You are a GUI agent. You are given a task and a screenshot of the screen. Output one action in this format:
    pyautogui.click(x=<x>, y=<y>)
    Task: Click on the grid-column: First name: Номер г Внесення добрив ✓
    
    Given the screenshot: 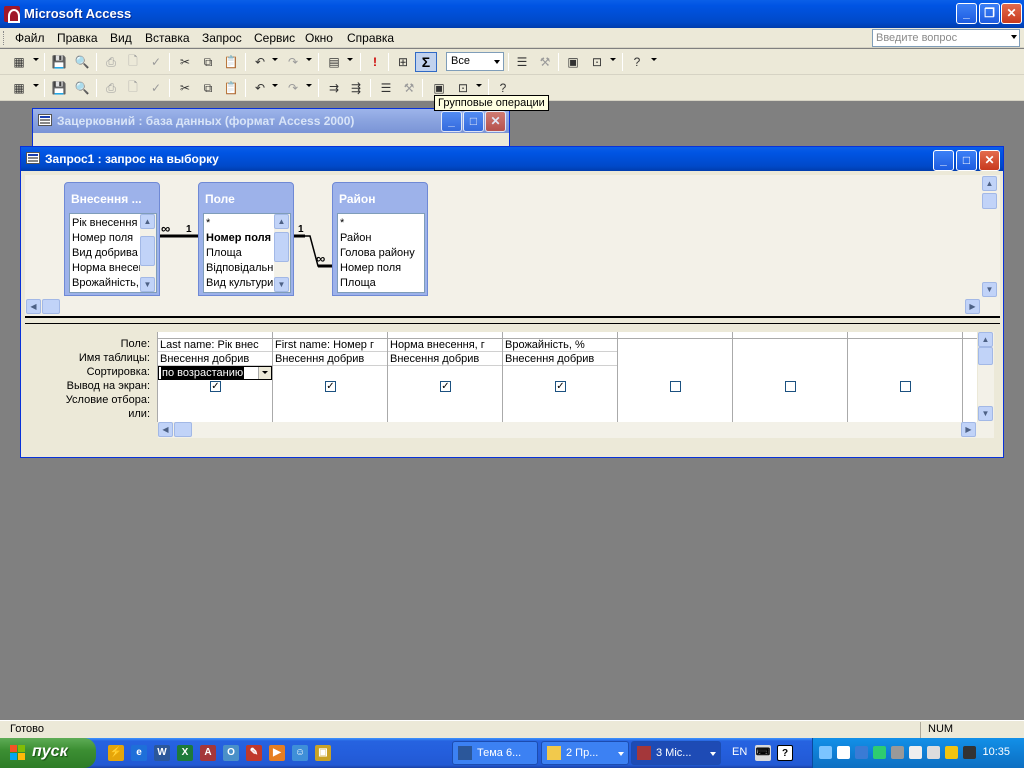 What is the action you would take?
    pyautogui.click(x=330, y=377)
    